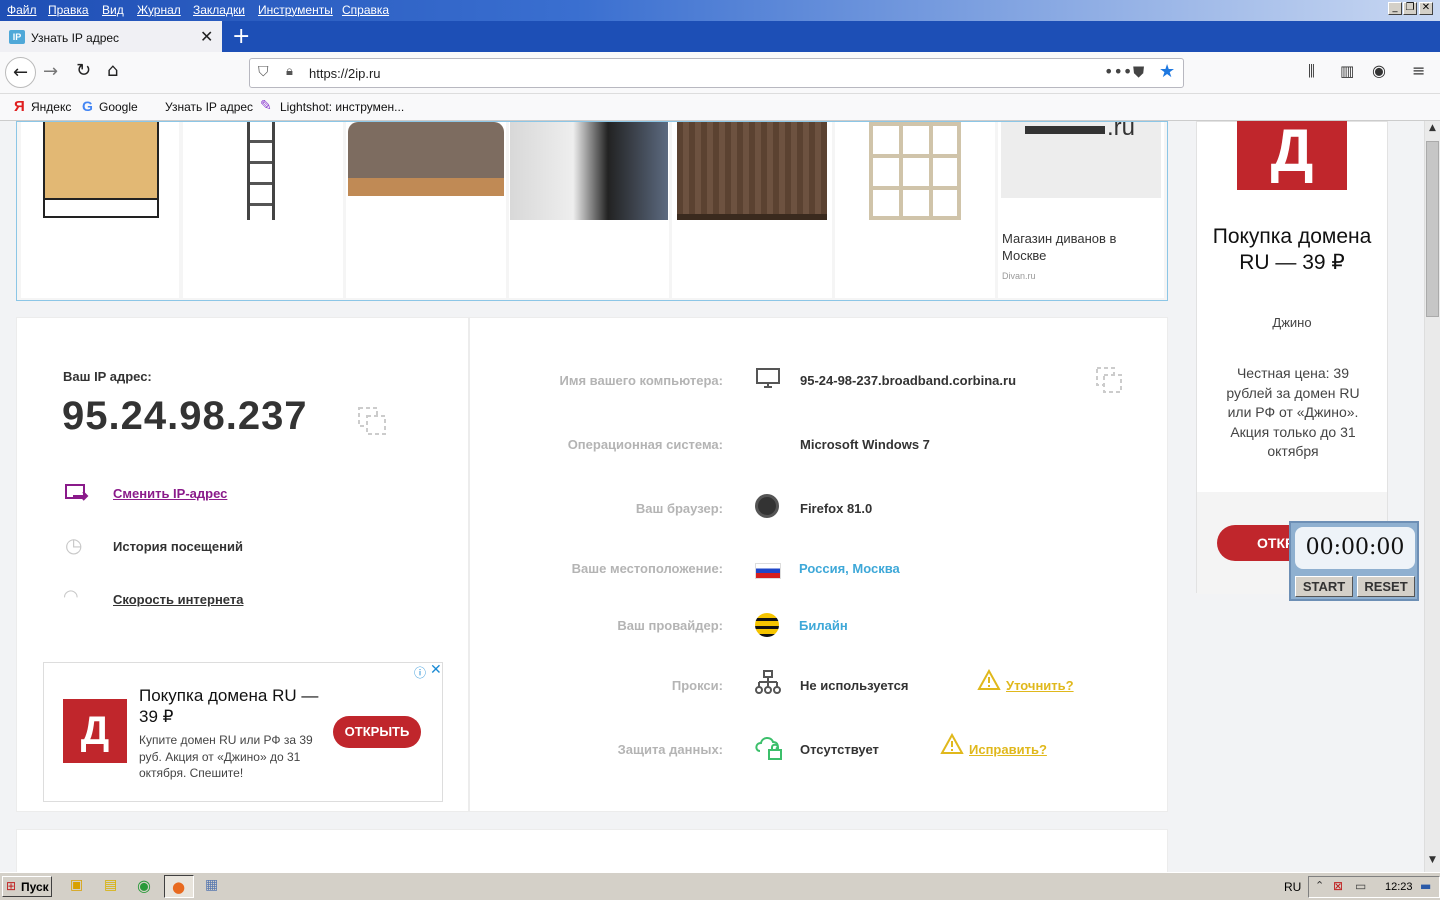 The image size is (1440, 900). I want to click on ad-left-title: Покупка домена RU — 39 ₽, so click(229, 706).